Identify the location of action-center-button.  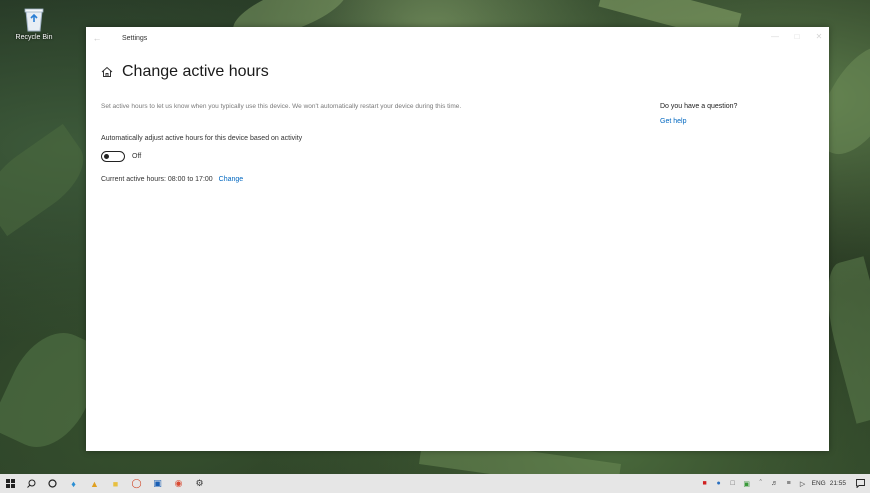
(857, 483).